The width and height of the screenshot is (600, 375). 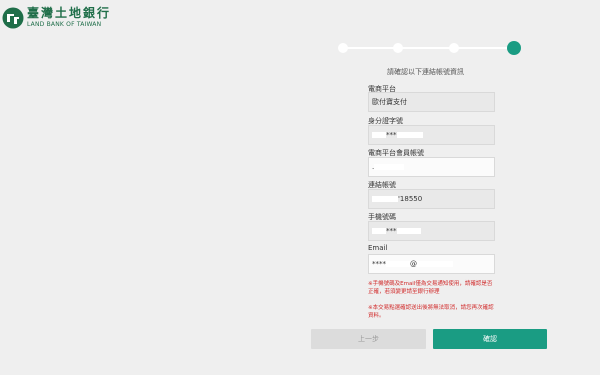 What do you see at coordinates (431, 102) in the screenshot?
I see `platform-field: 歐付寶支付` at bounding box center [431, 102].